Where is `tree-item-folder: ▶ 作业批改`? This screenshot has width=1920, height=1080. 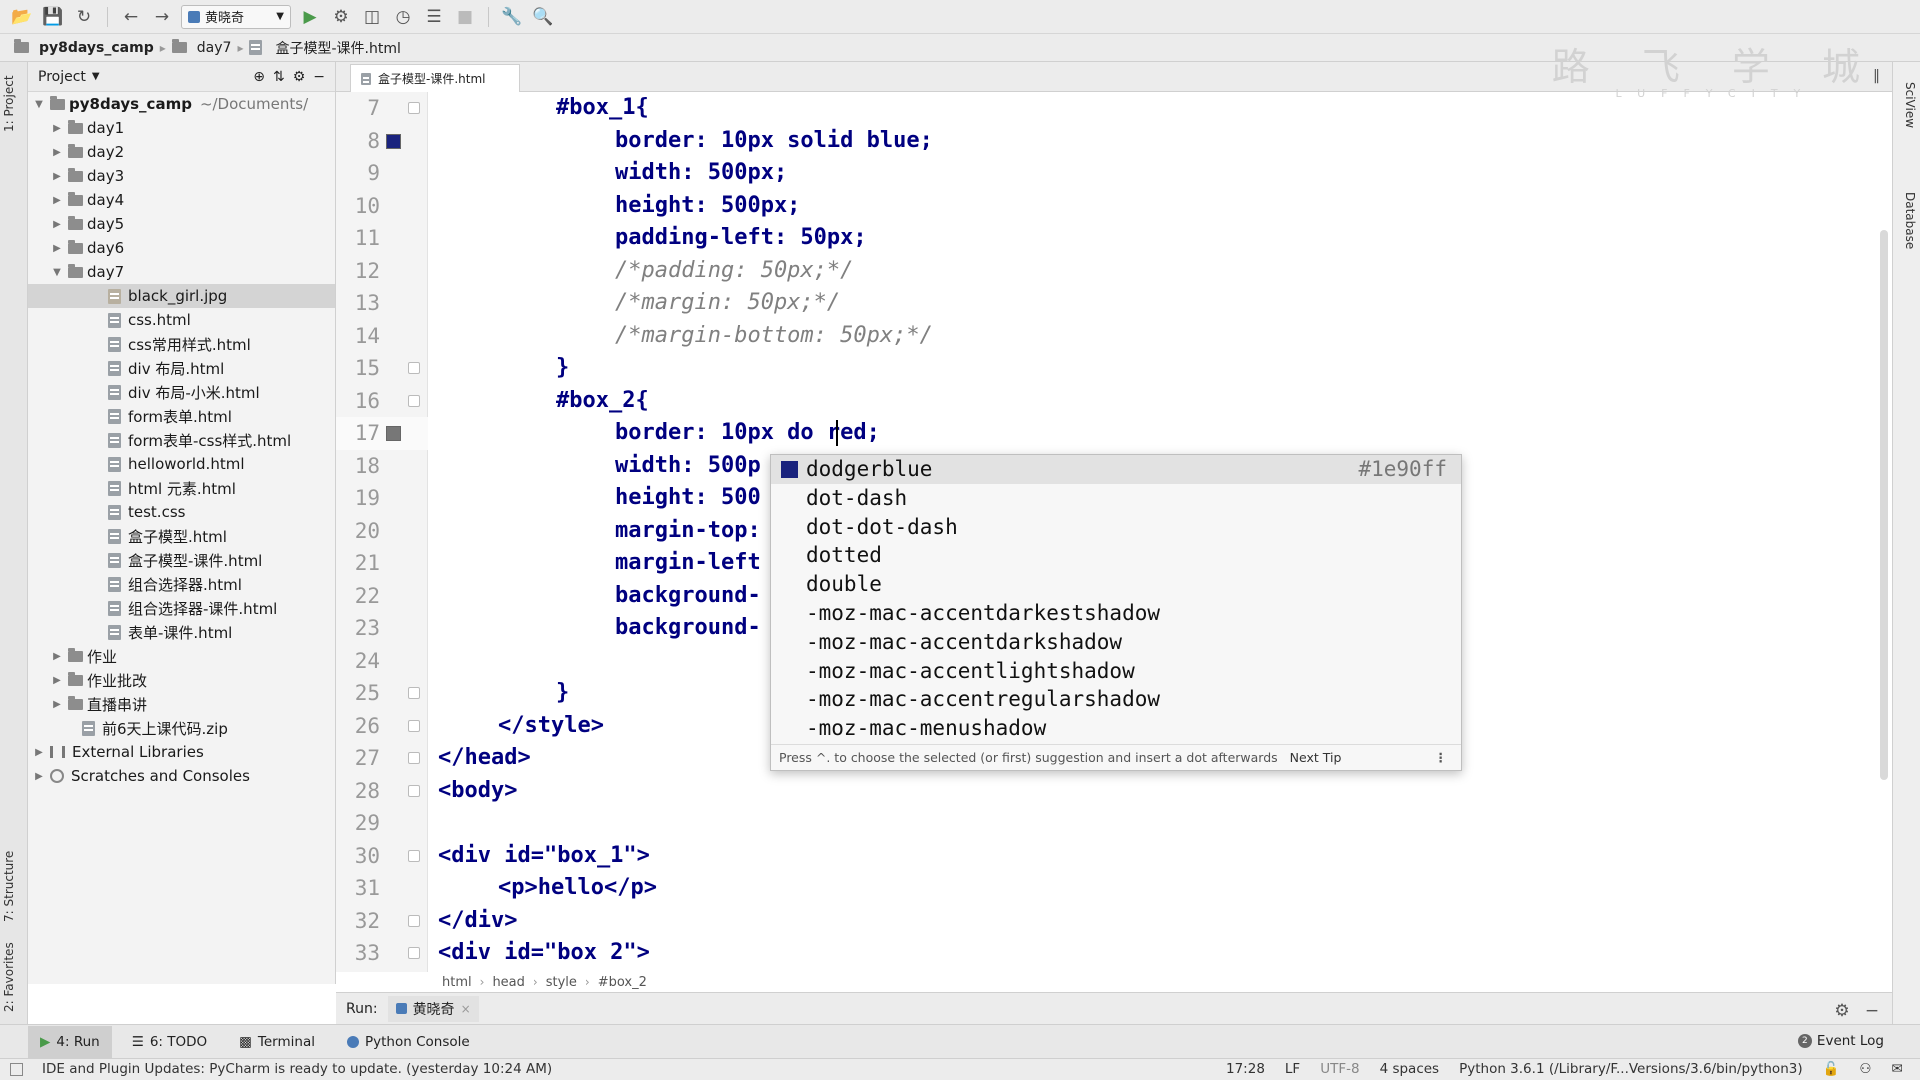 tree-item-folder: ▶ 作业批改 is located at coordinates (181, 680).